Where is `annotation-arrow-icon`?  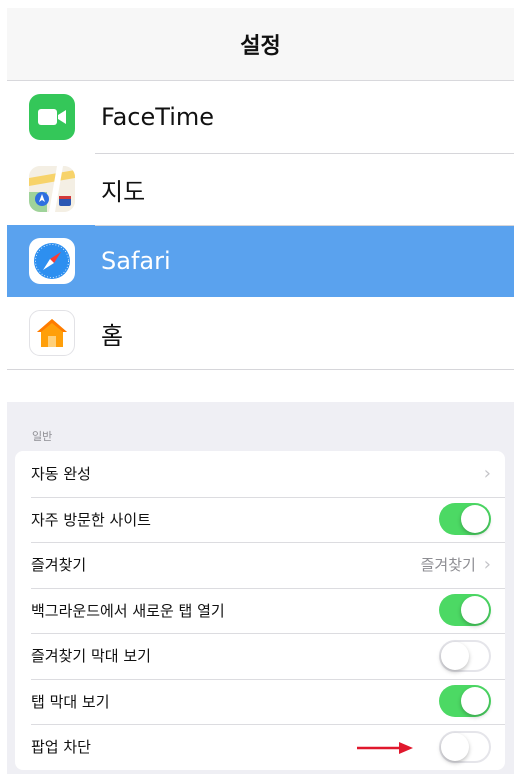
annotation-arrow-icon is located at coordinates (385, 748).